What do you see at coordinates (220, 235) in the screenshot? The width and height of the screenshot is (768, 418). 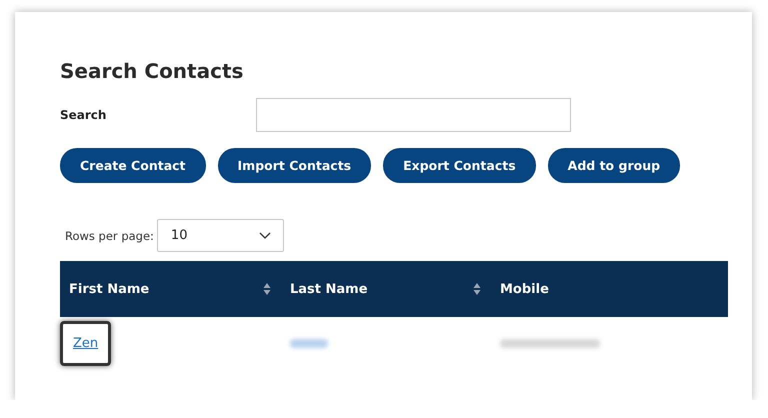 I see `rows-per-page-dropdown: 10` at bounding box center [220, 235].